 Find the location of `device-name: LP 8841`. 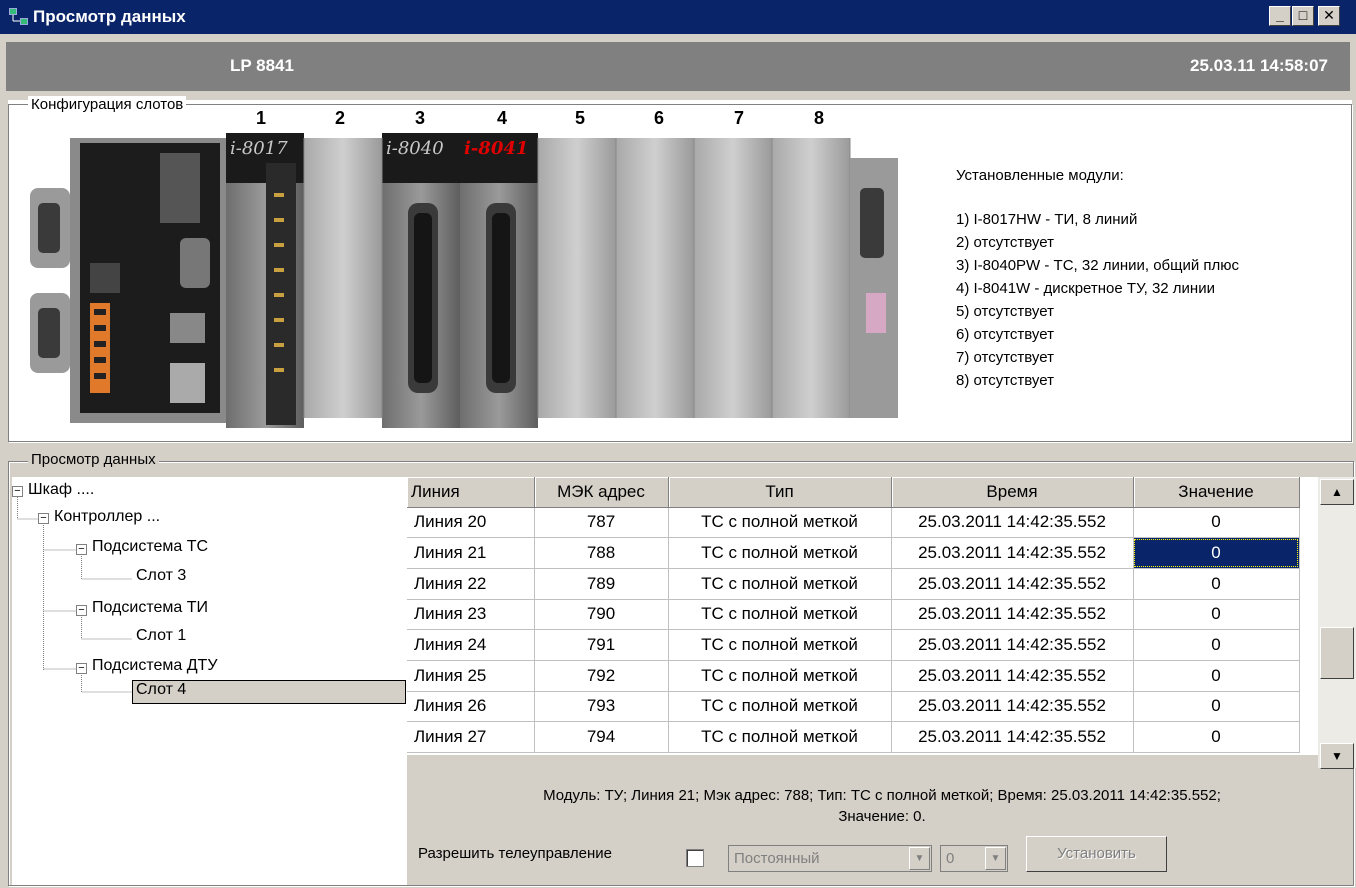

device-name: LP 8841 is located at coordinates (262, 65).